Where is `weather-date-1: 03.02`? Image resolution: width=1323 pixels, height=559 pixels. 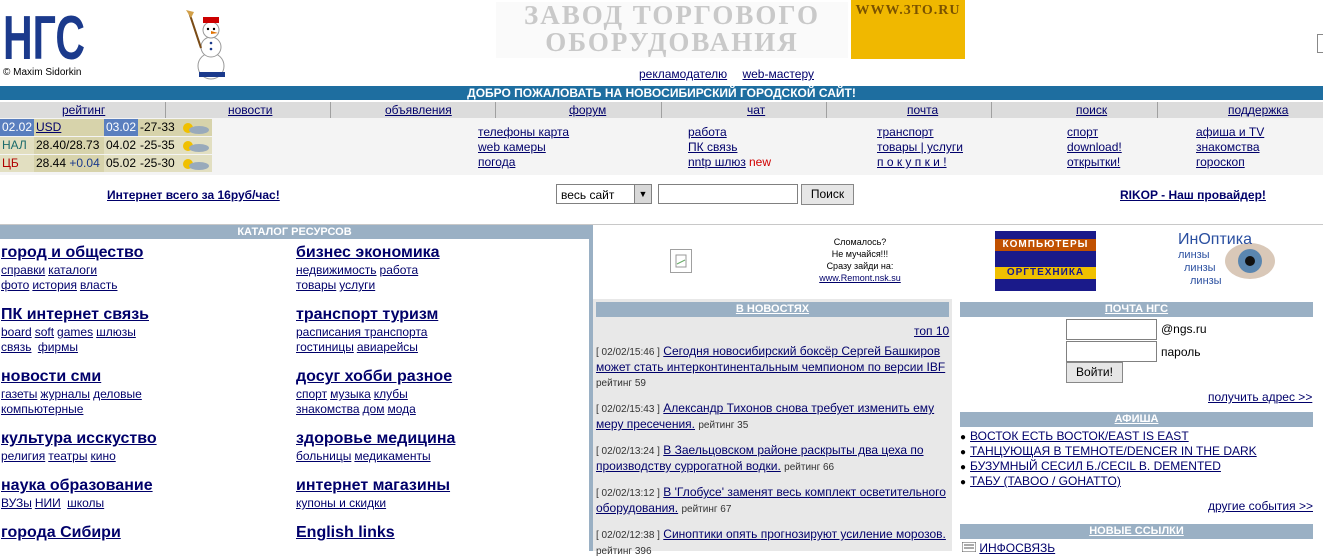 weather-date-1: 03.02 is located at coordinates (121, 127).